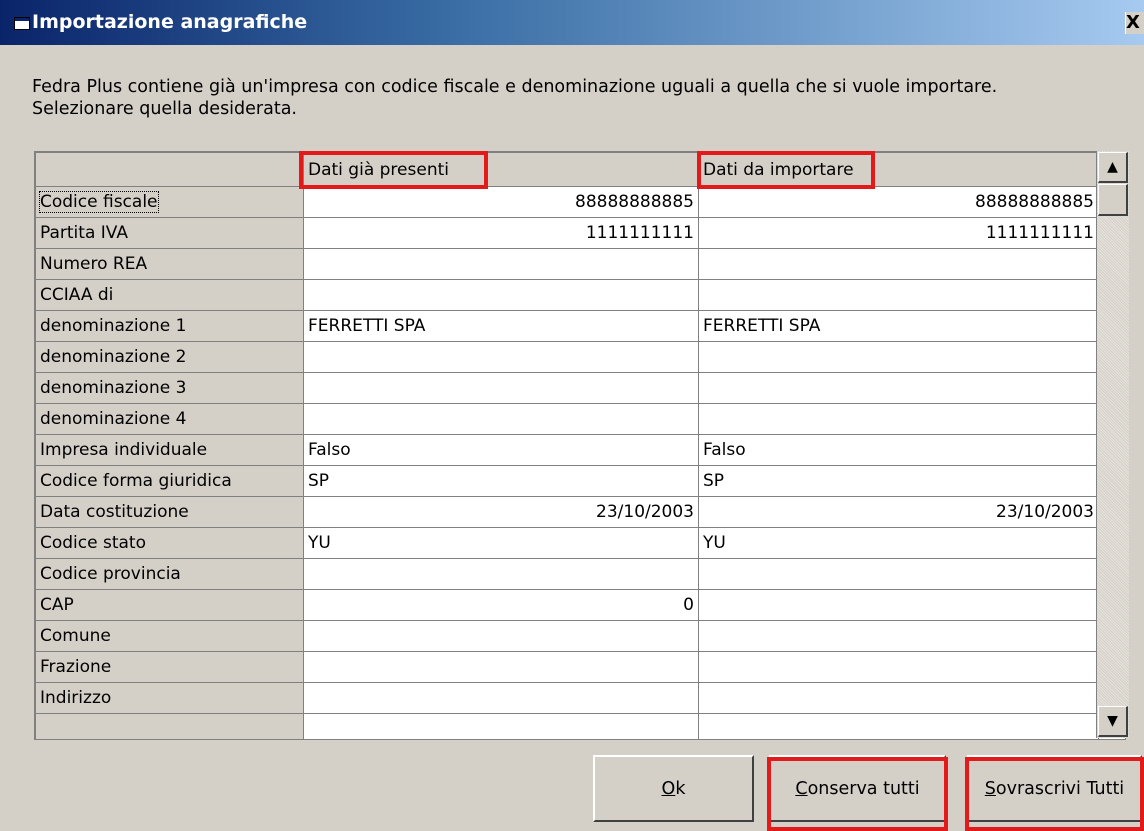 This screenshot has width=1144, height=831. What do you see at coordinates (898, 512) in the screenshot?
I see `imported-value-cell: 23/10/2003` at bounding box center [898, 512].